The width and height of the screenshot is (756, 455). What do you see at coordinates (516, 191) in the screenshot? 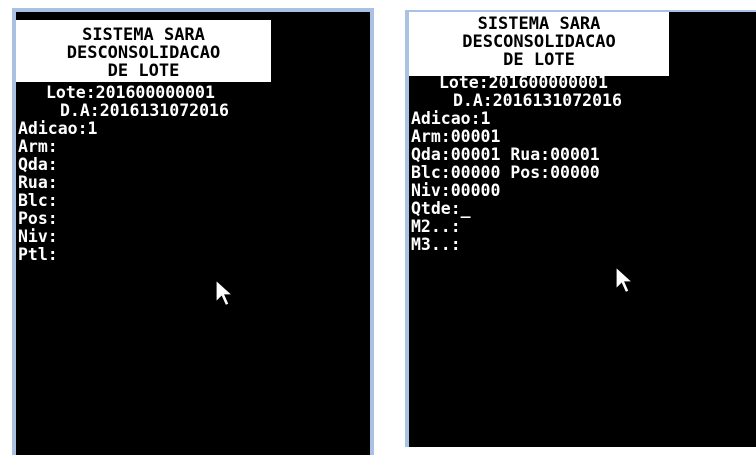
I see `field-niv: Niv:00000` at bounding box center [516, 191].